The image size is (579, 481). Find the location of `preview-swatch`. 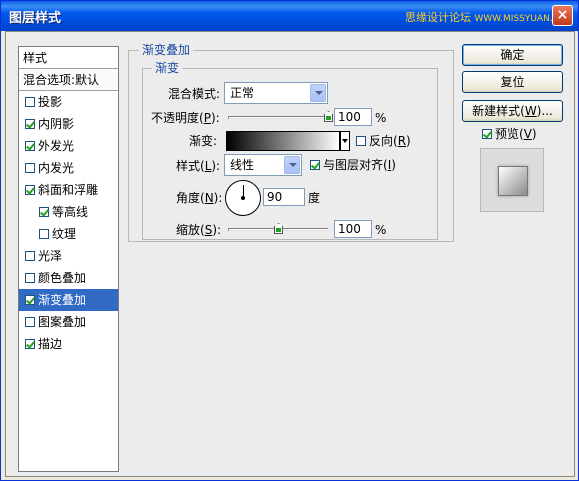

preview-swatch is located at coordinates (513, 181).